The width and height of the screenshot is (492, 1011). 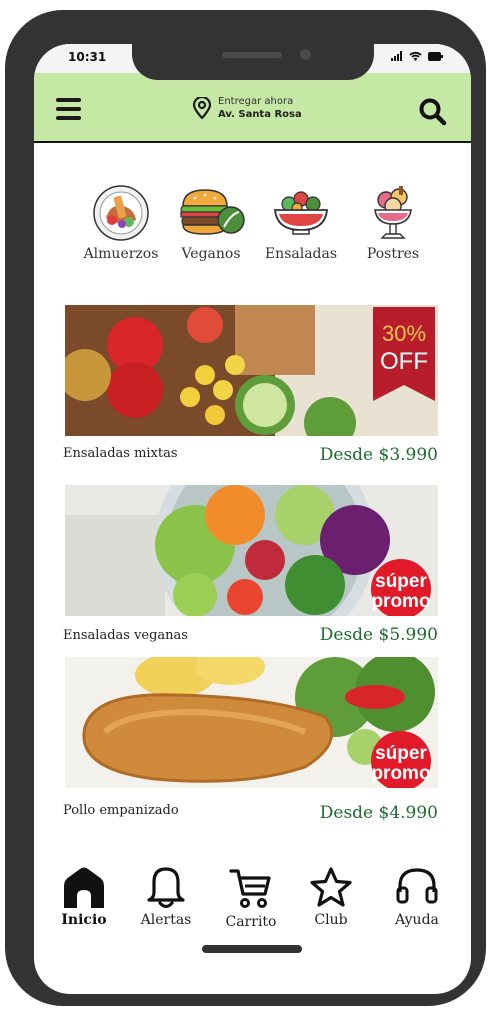 I want to click on cart-icon, so click(x=250, y=888).